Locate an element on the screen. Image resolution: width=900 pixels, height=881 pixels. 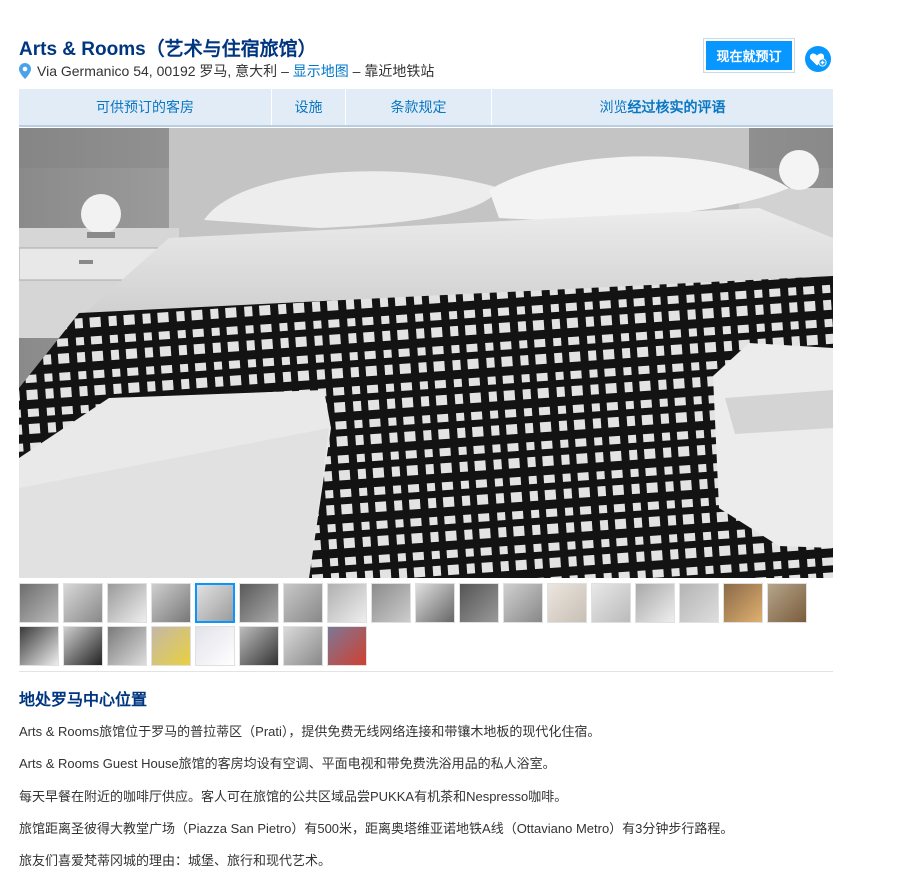
roma-sign-thumb is located at coordinates (259, 646).